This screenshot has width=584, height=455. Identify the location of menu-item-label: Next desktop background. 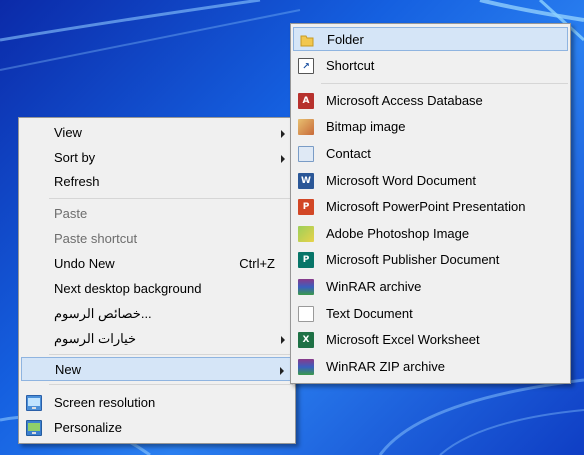
(128, 288).